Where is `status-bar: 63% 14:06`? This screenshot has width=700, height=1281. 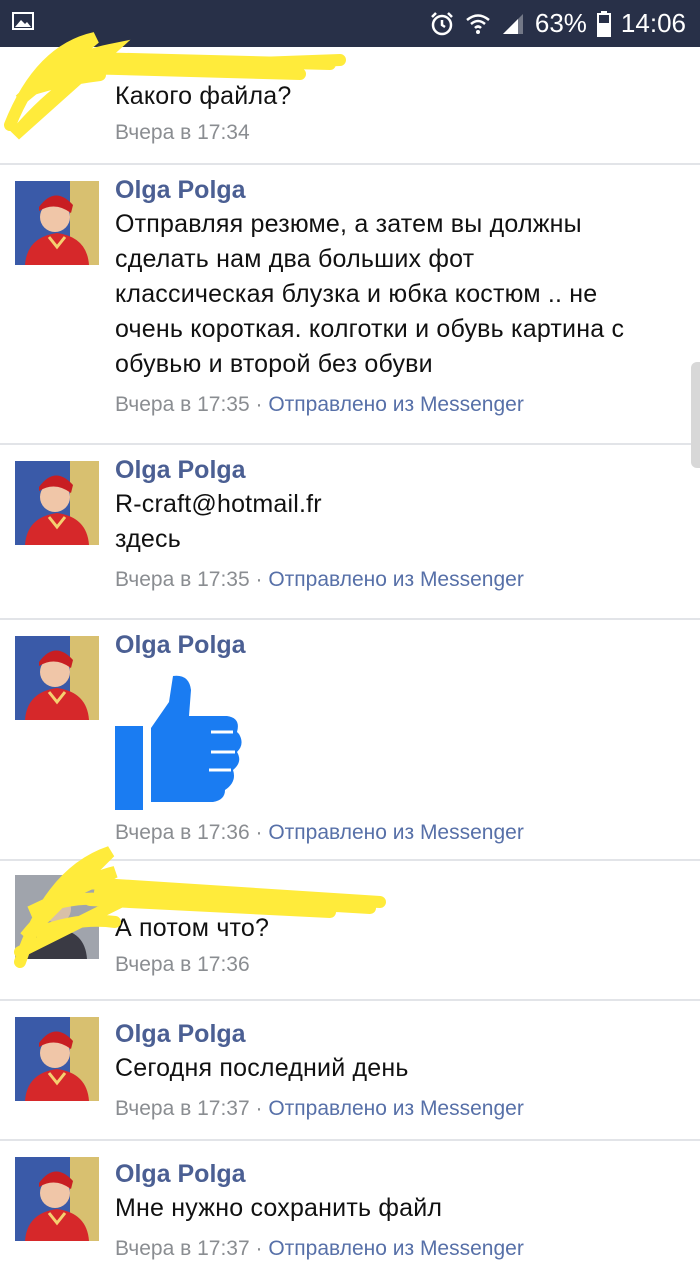
status-bar: 63% 14:06 is located at coordinates (350, 23).